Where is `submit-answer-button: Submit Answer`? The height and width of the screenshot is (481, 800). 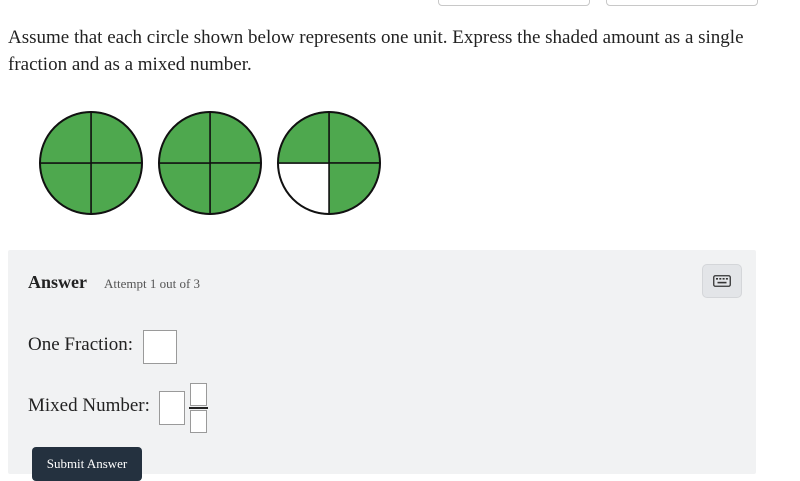
submit-answer-button: Submit Answer is located at coordinates (87, 464).